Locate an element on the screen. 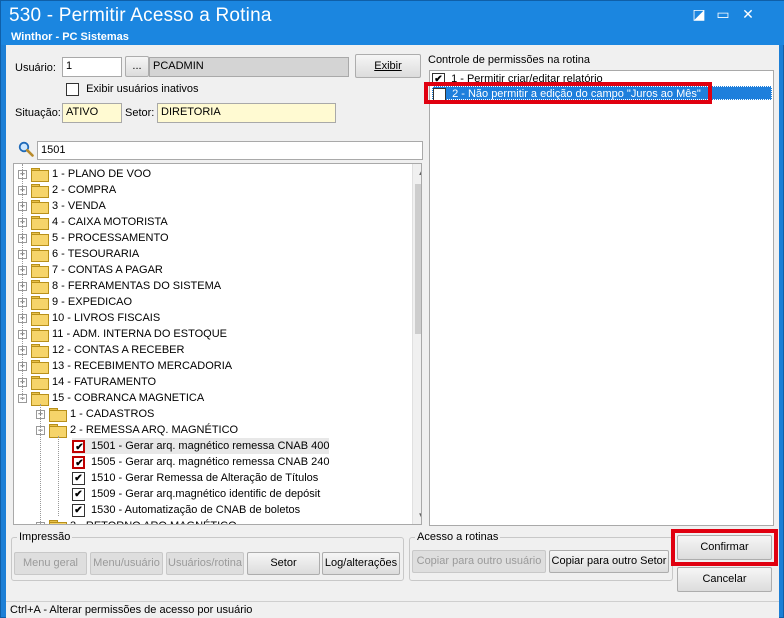 The width and height of the screenshot is (784, 618). tree-node: +10 - LIVROS FISCAIS is located at coordinates (89, 318).